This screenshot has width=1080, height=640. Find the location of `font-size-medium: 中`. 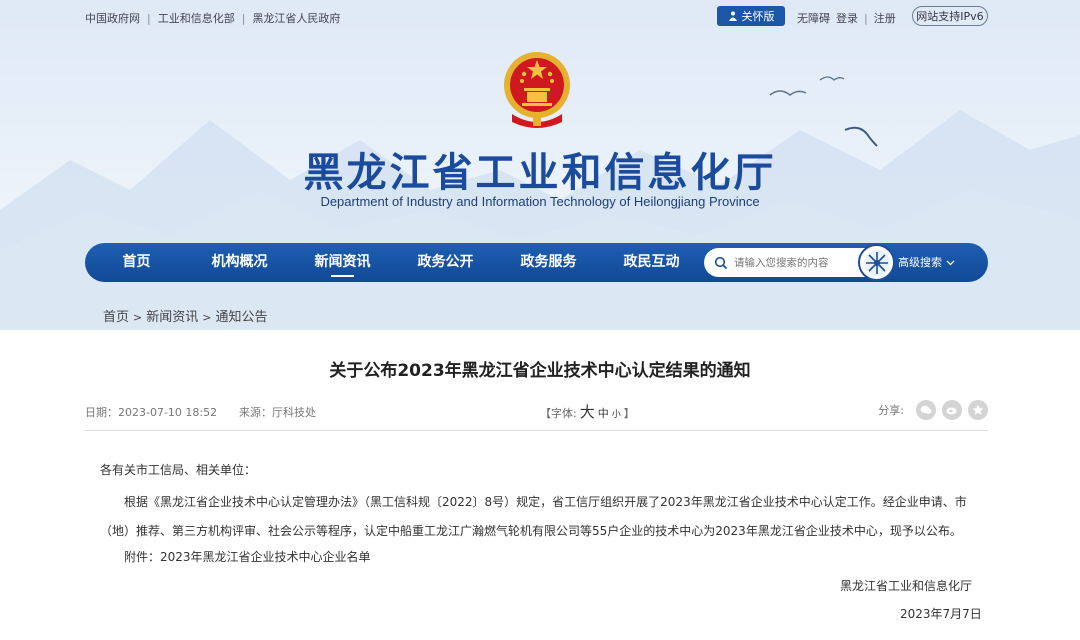

font-size-medium: 中 is located at coordinates (603, 413).